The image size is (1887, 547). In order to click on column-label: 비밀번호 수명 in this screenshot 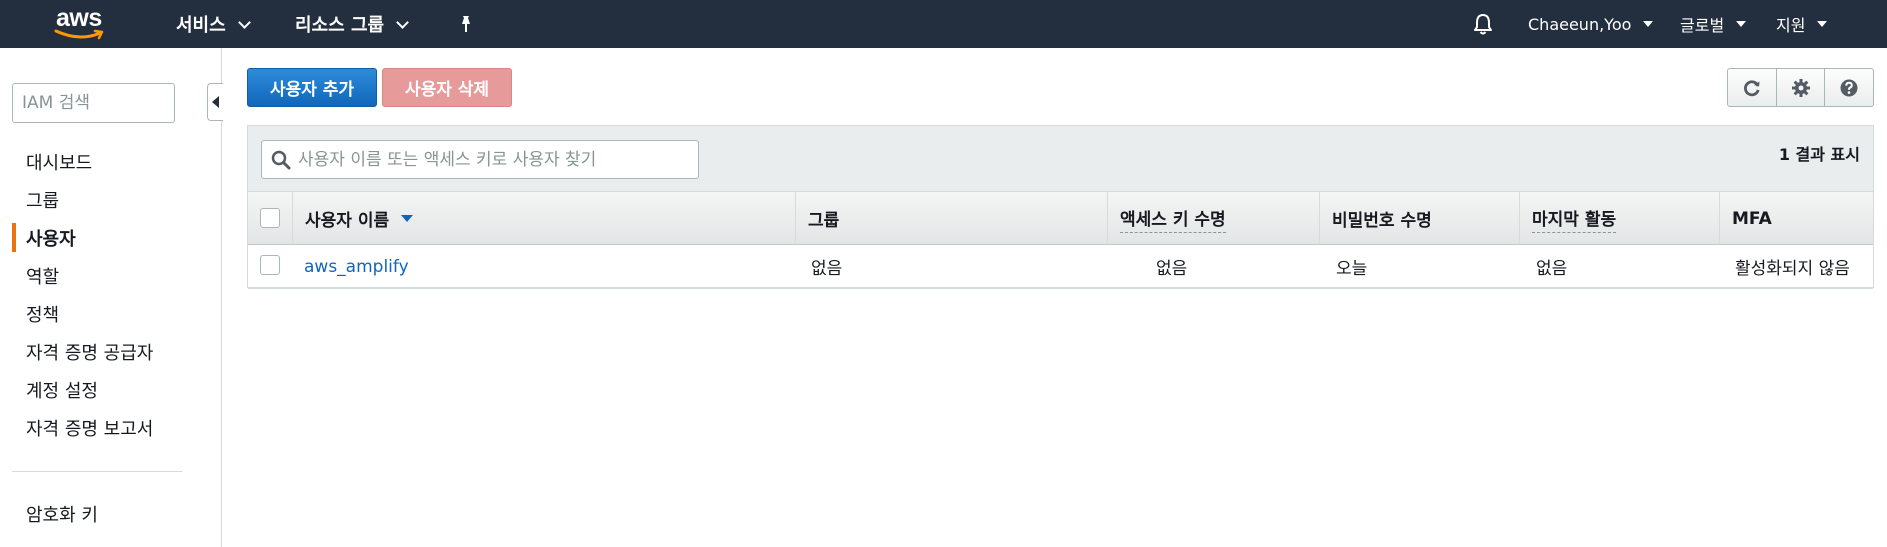, I will do `click(1382, 221)`.